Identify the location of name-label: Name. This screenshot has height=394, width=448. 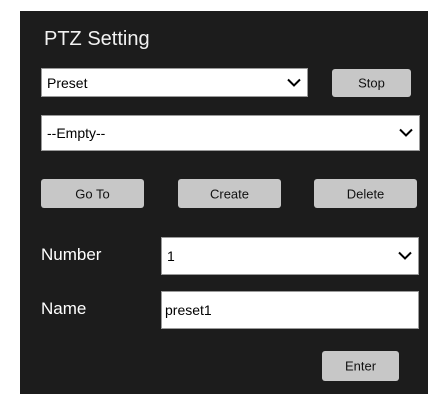
(64, 308).